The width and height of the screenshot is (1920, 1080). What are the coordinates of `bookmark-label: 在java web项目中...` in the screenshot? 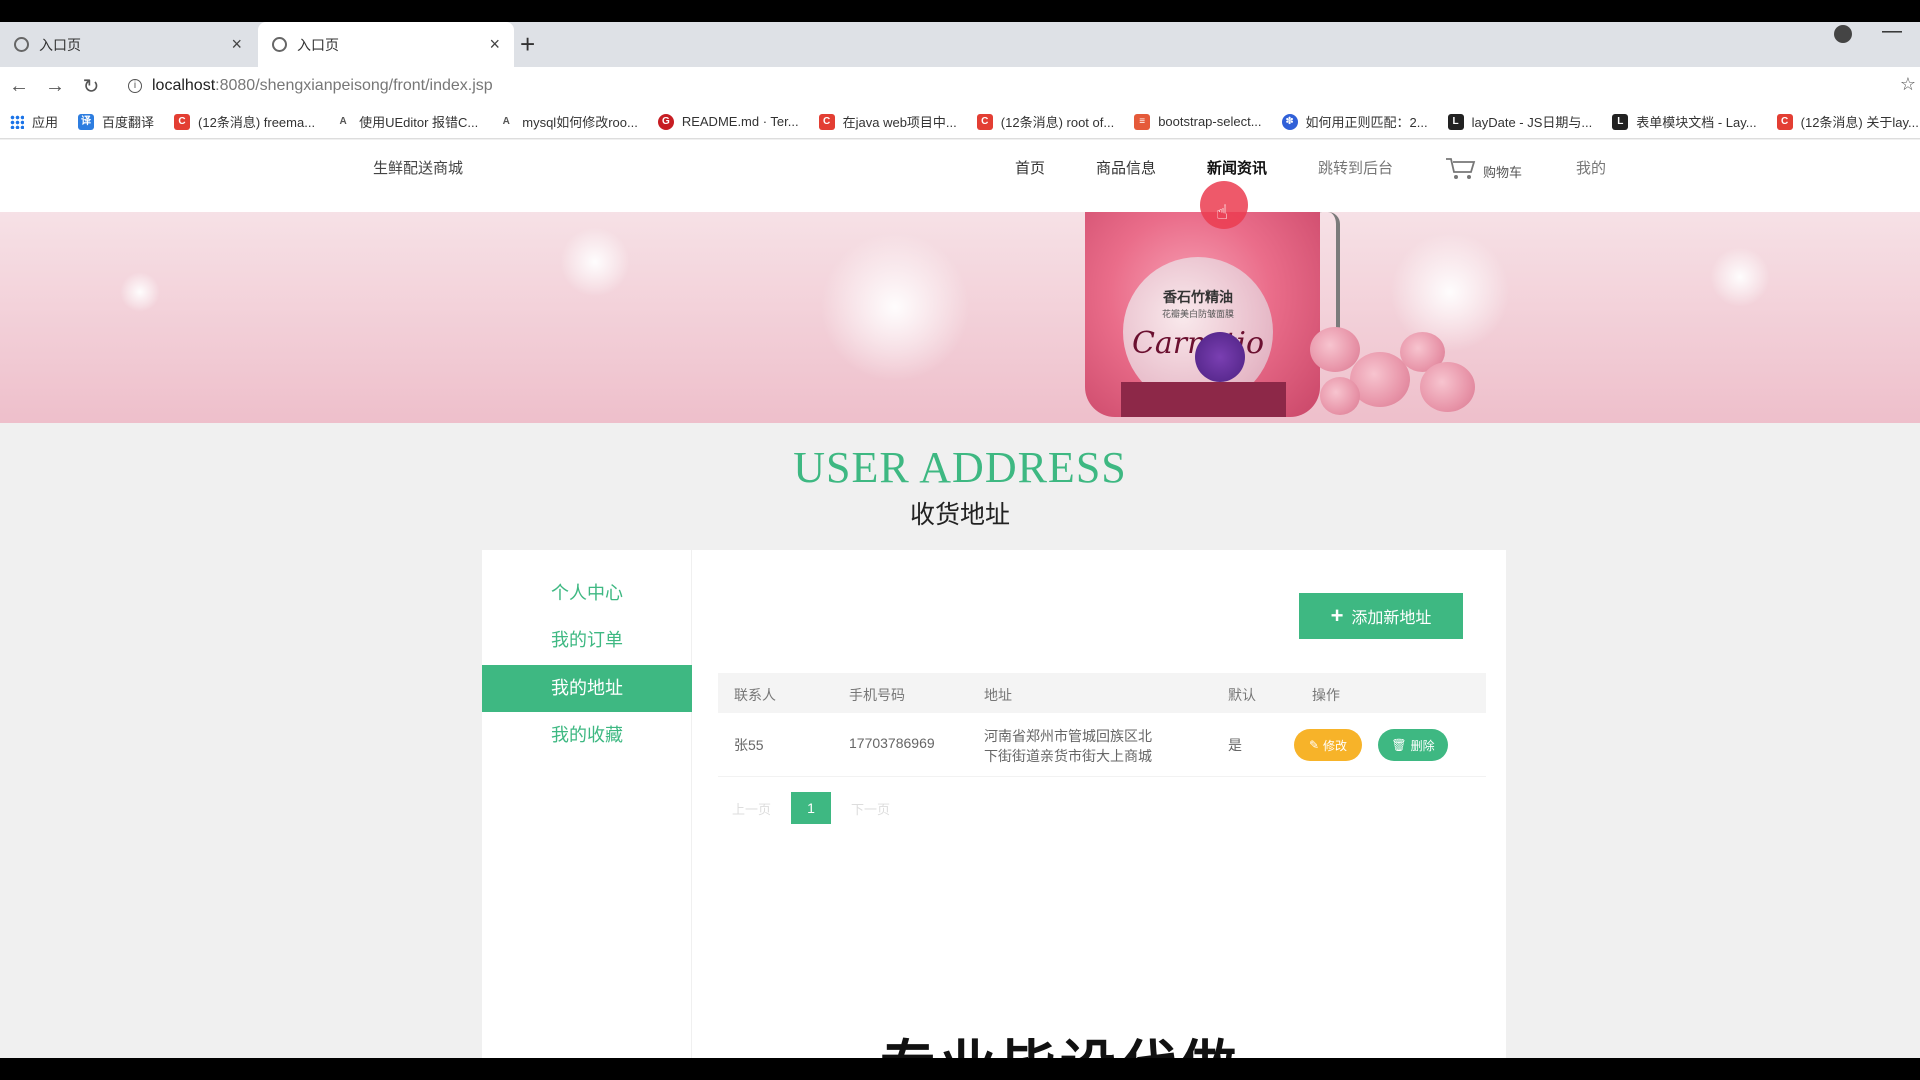 It's located at (899, 122).